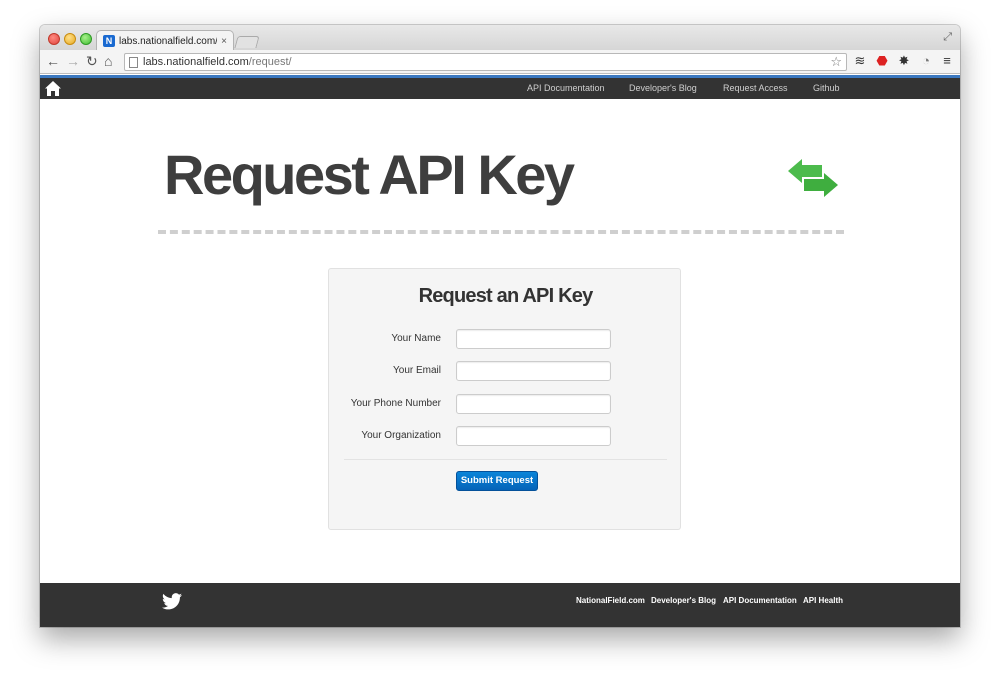 Image resolution: width=1000 pixels, height=683 pixels. I want to click on footer-link-api-documentation: API Documentation, so click(760, 600).